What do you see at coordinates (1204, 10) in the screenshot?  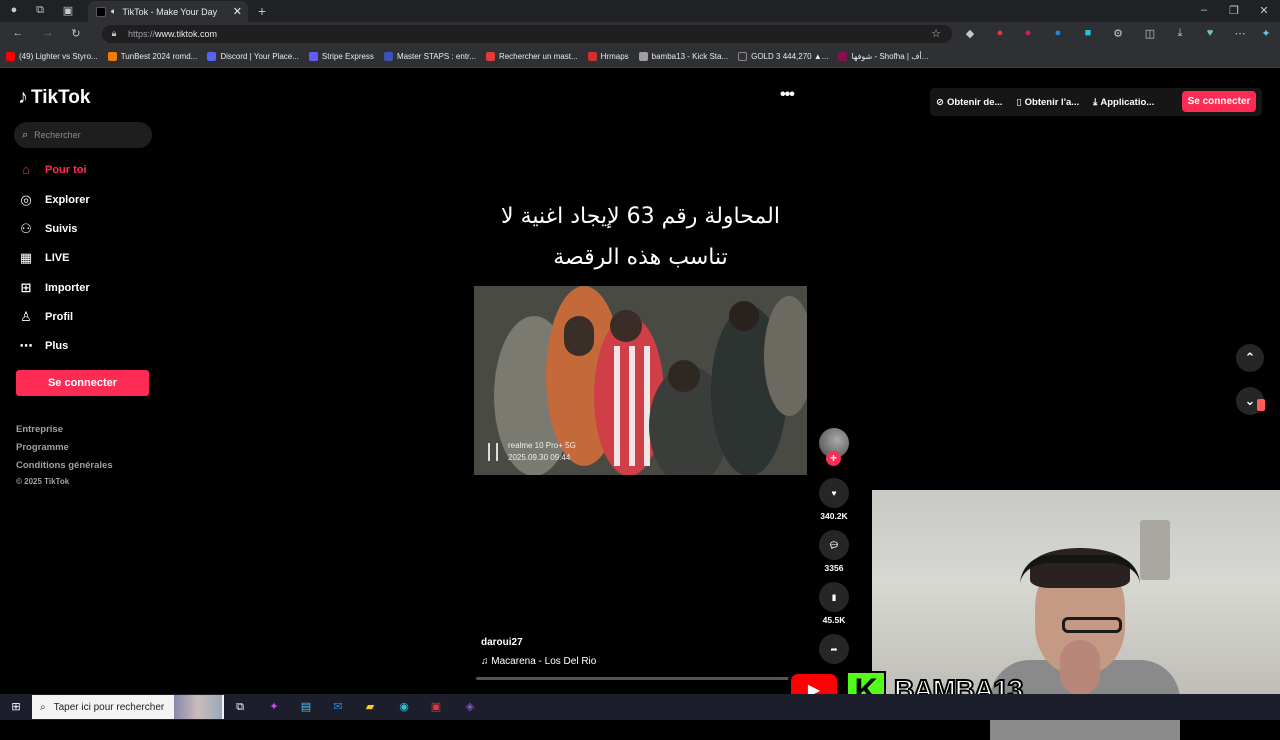 I see `minimize-icon: –` at bounding box center [1204, 10].